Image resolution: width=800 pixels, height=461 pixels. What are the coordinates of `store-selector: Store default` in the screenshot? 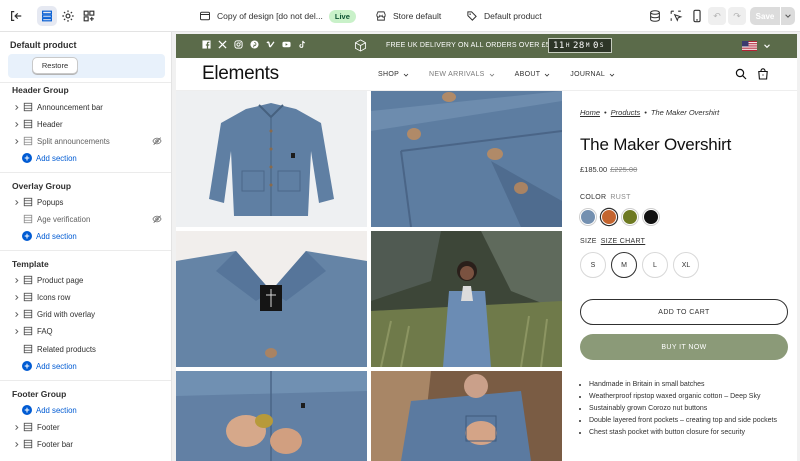 It's located at (408, 16).